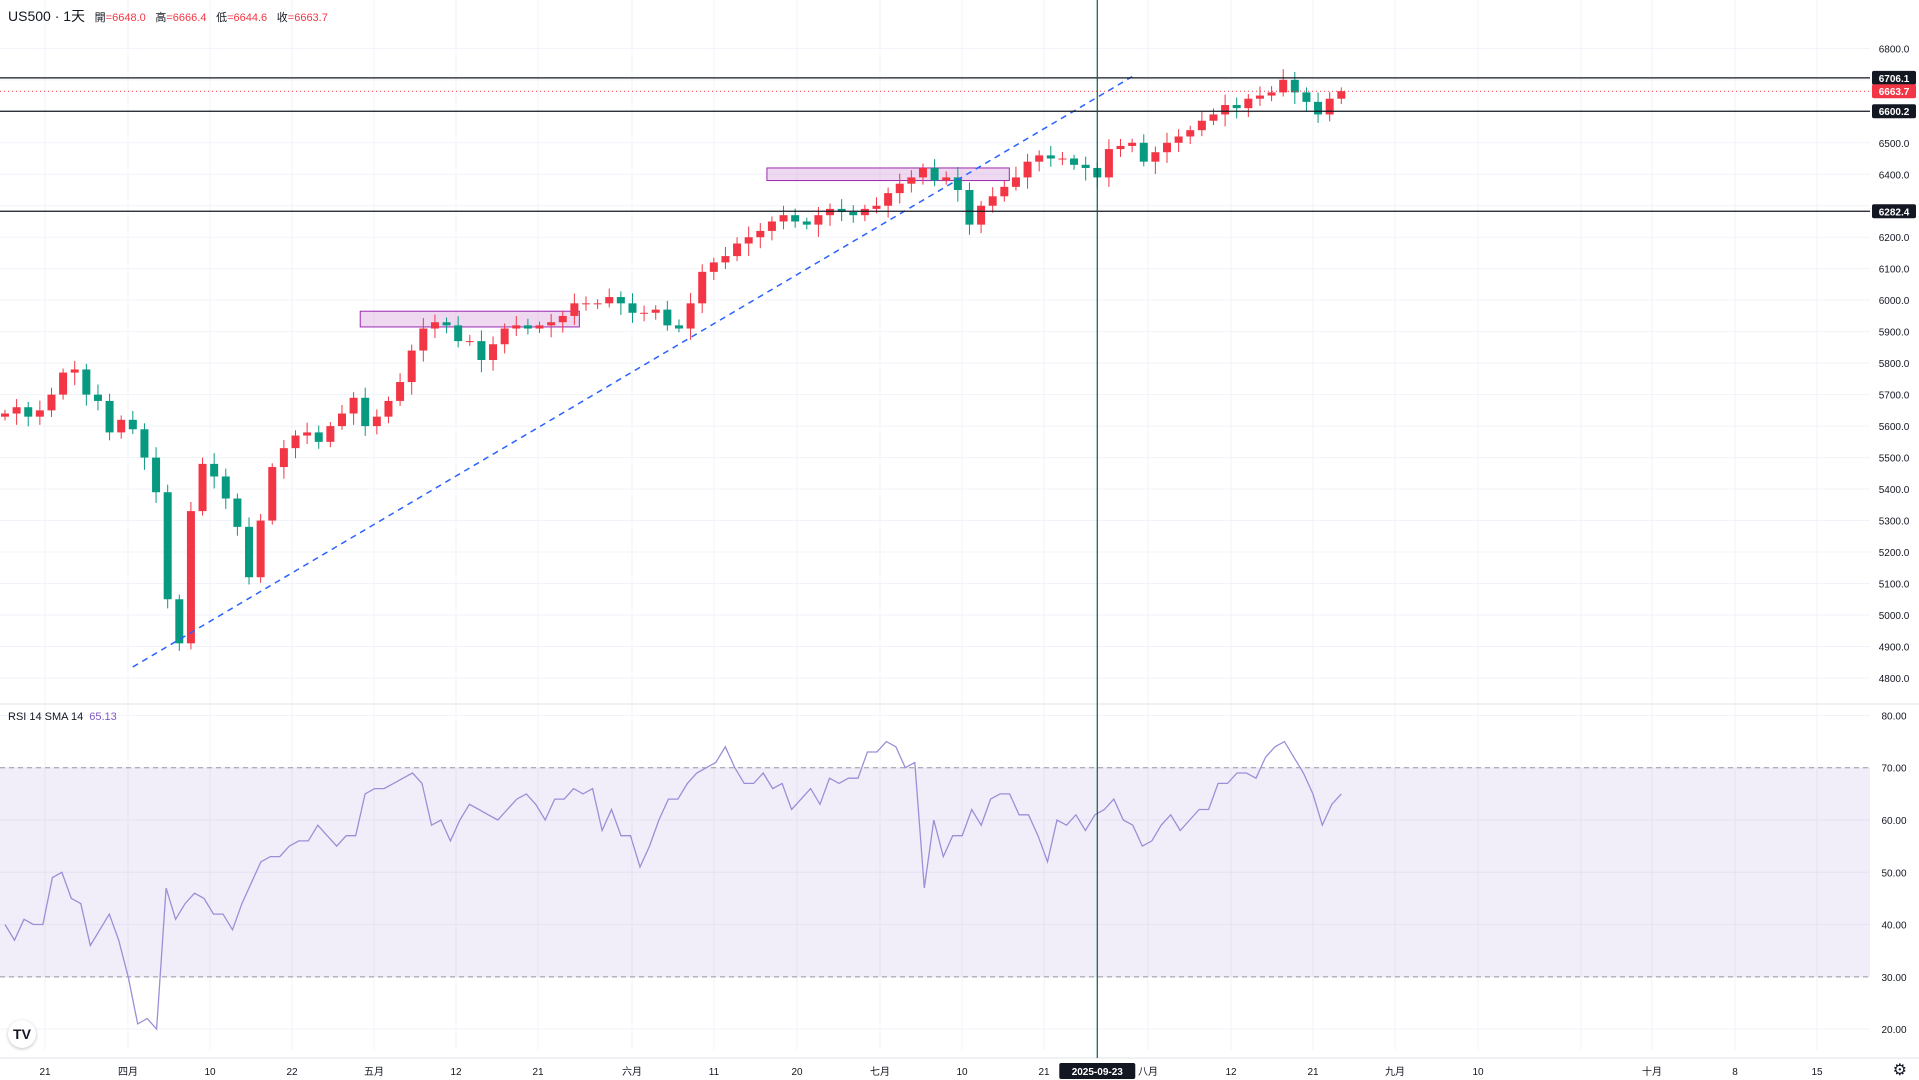 The image size is (1919, 1080). Describe the element at coordinates (1893, 978) in the screenshot. I see `rsi-tick-label: 30.00` at that location.